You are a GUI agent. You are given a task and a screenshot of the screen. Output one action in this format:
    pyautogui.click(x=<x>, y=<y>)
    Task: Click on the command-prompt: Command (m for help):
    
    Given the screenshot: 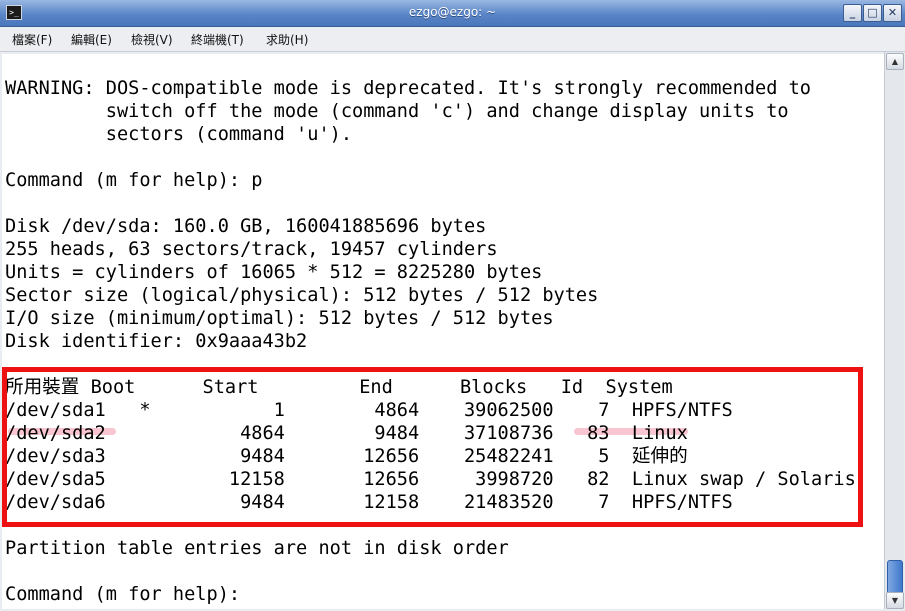 What is the action you would take?
    pyautogui.click(x=128, y=594)
    